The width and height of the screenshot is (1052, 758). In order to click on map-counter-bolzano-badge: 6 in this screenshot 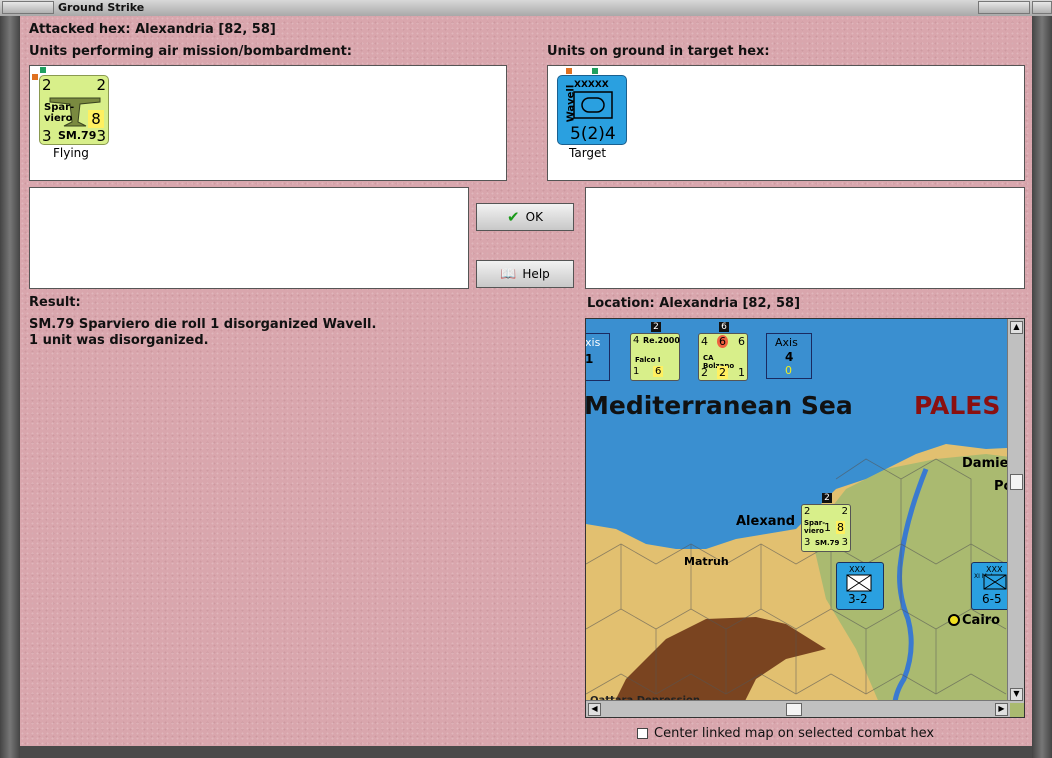, I will do `click(724, 327)`.